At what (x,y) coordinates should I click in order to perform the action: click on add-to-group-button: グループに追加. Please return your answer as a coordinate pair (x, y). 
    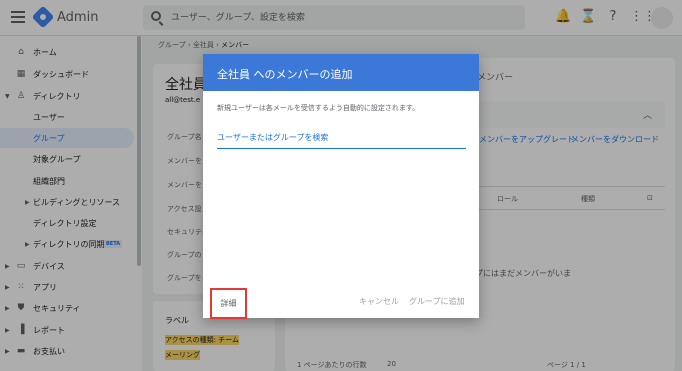
    Looking at the image, I should click on (437, 301).